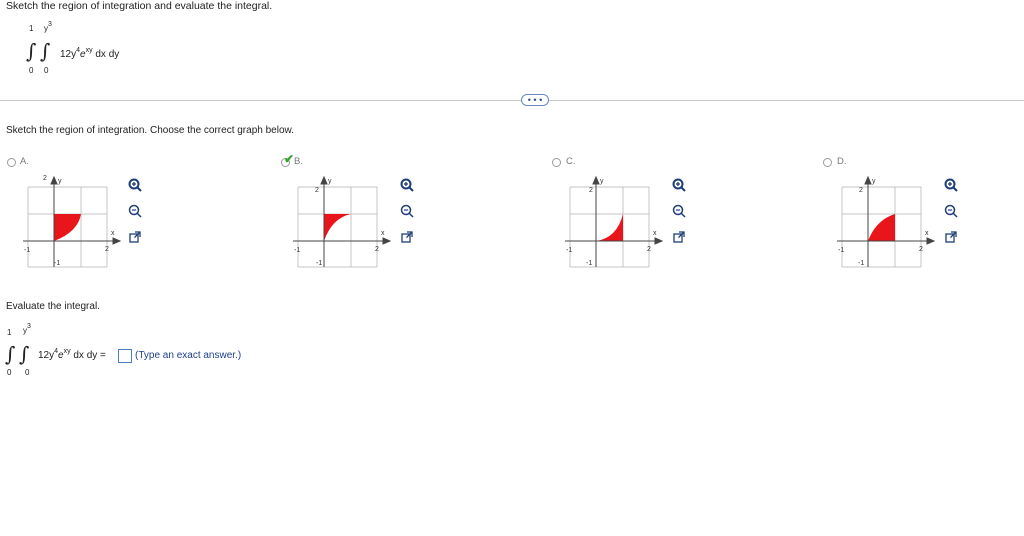 The height and width of the screenshot is (536, 1024). Describe the element at coordinates (512, 100) in the screenshot. I see `section-divider` at that location.